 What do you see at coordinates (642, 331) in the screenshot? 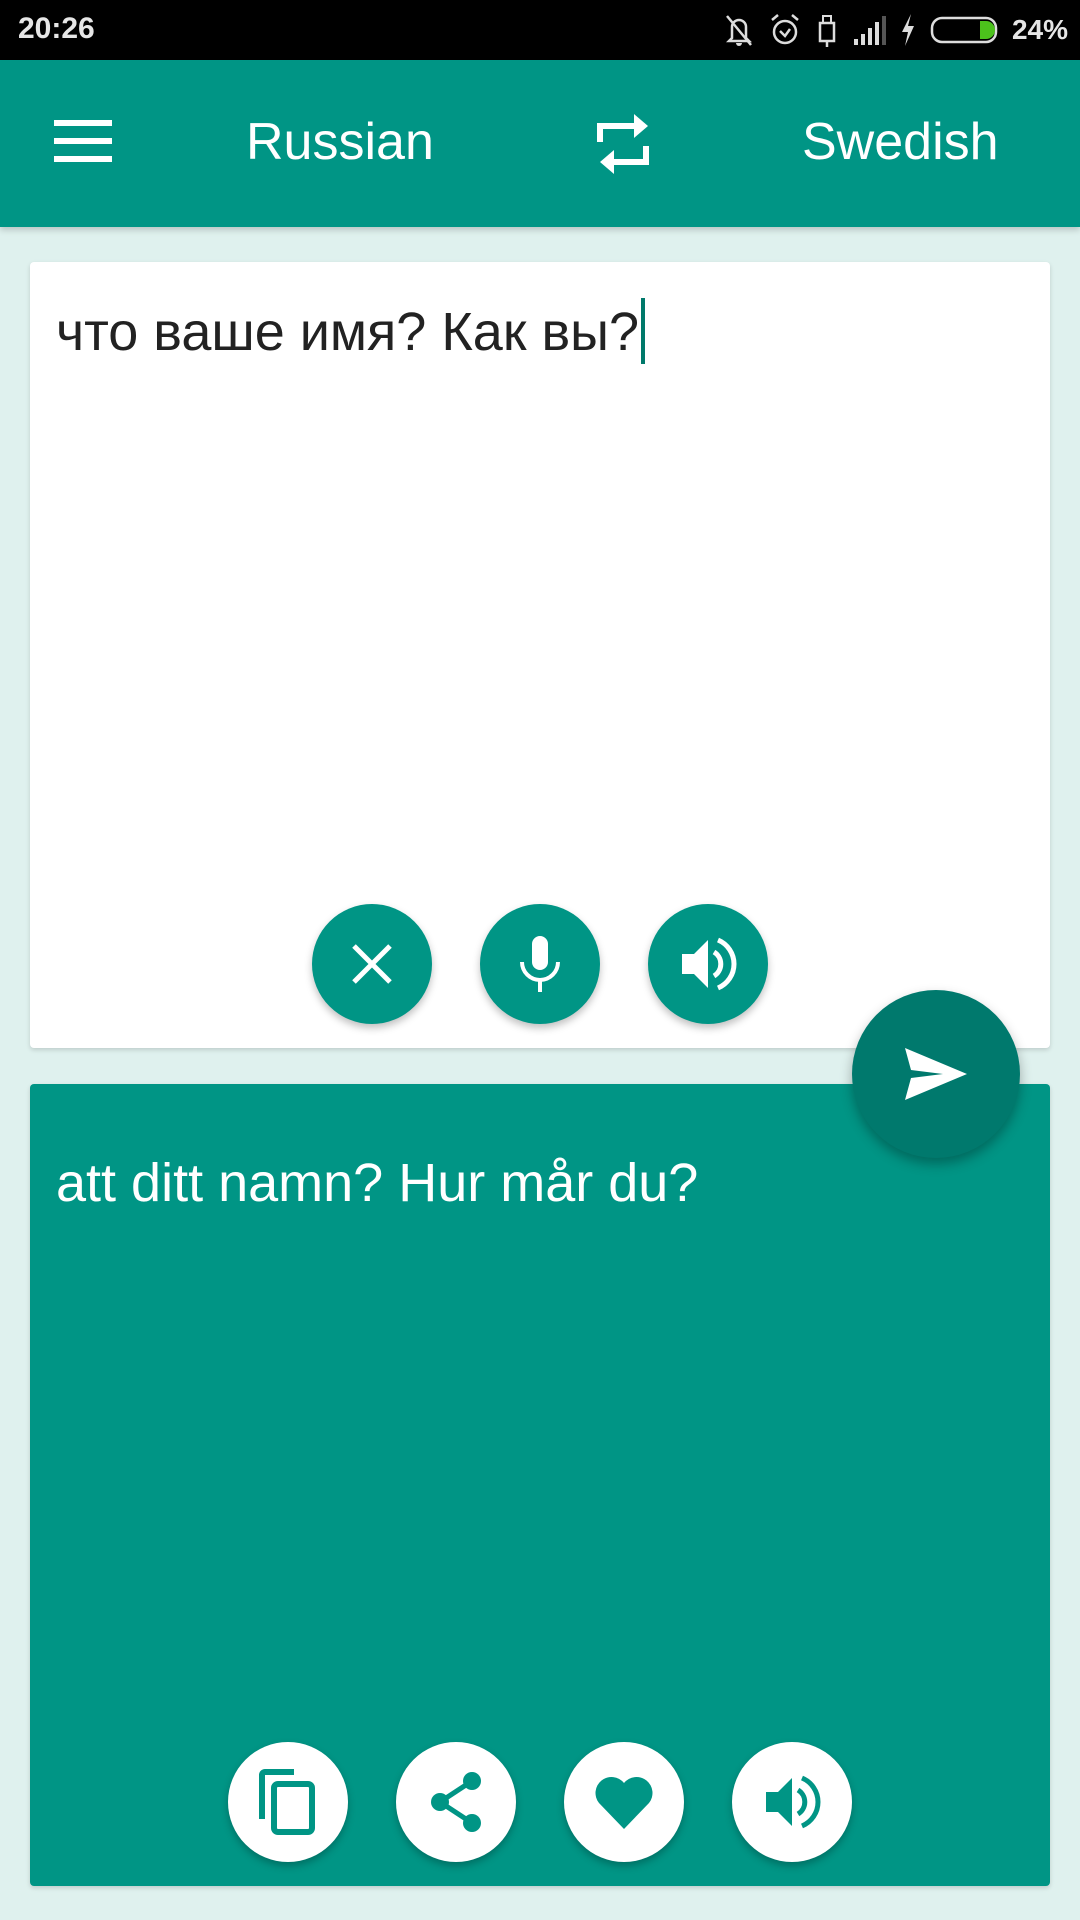
I see `text-cursor` at bounding box center [642, 331].